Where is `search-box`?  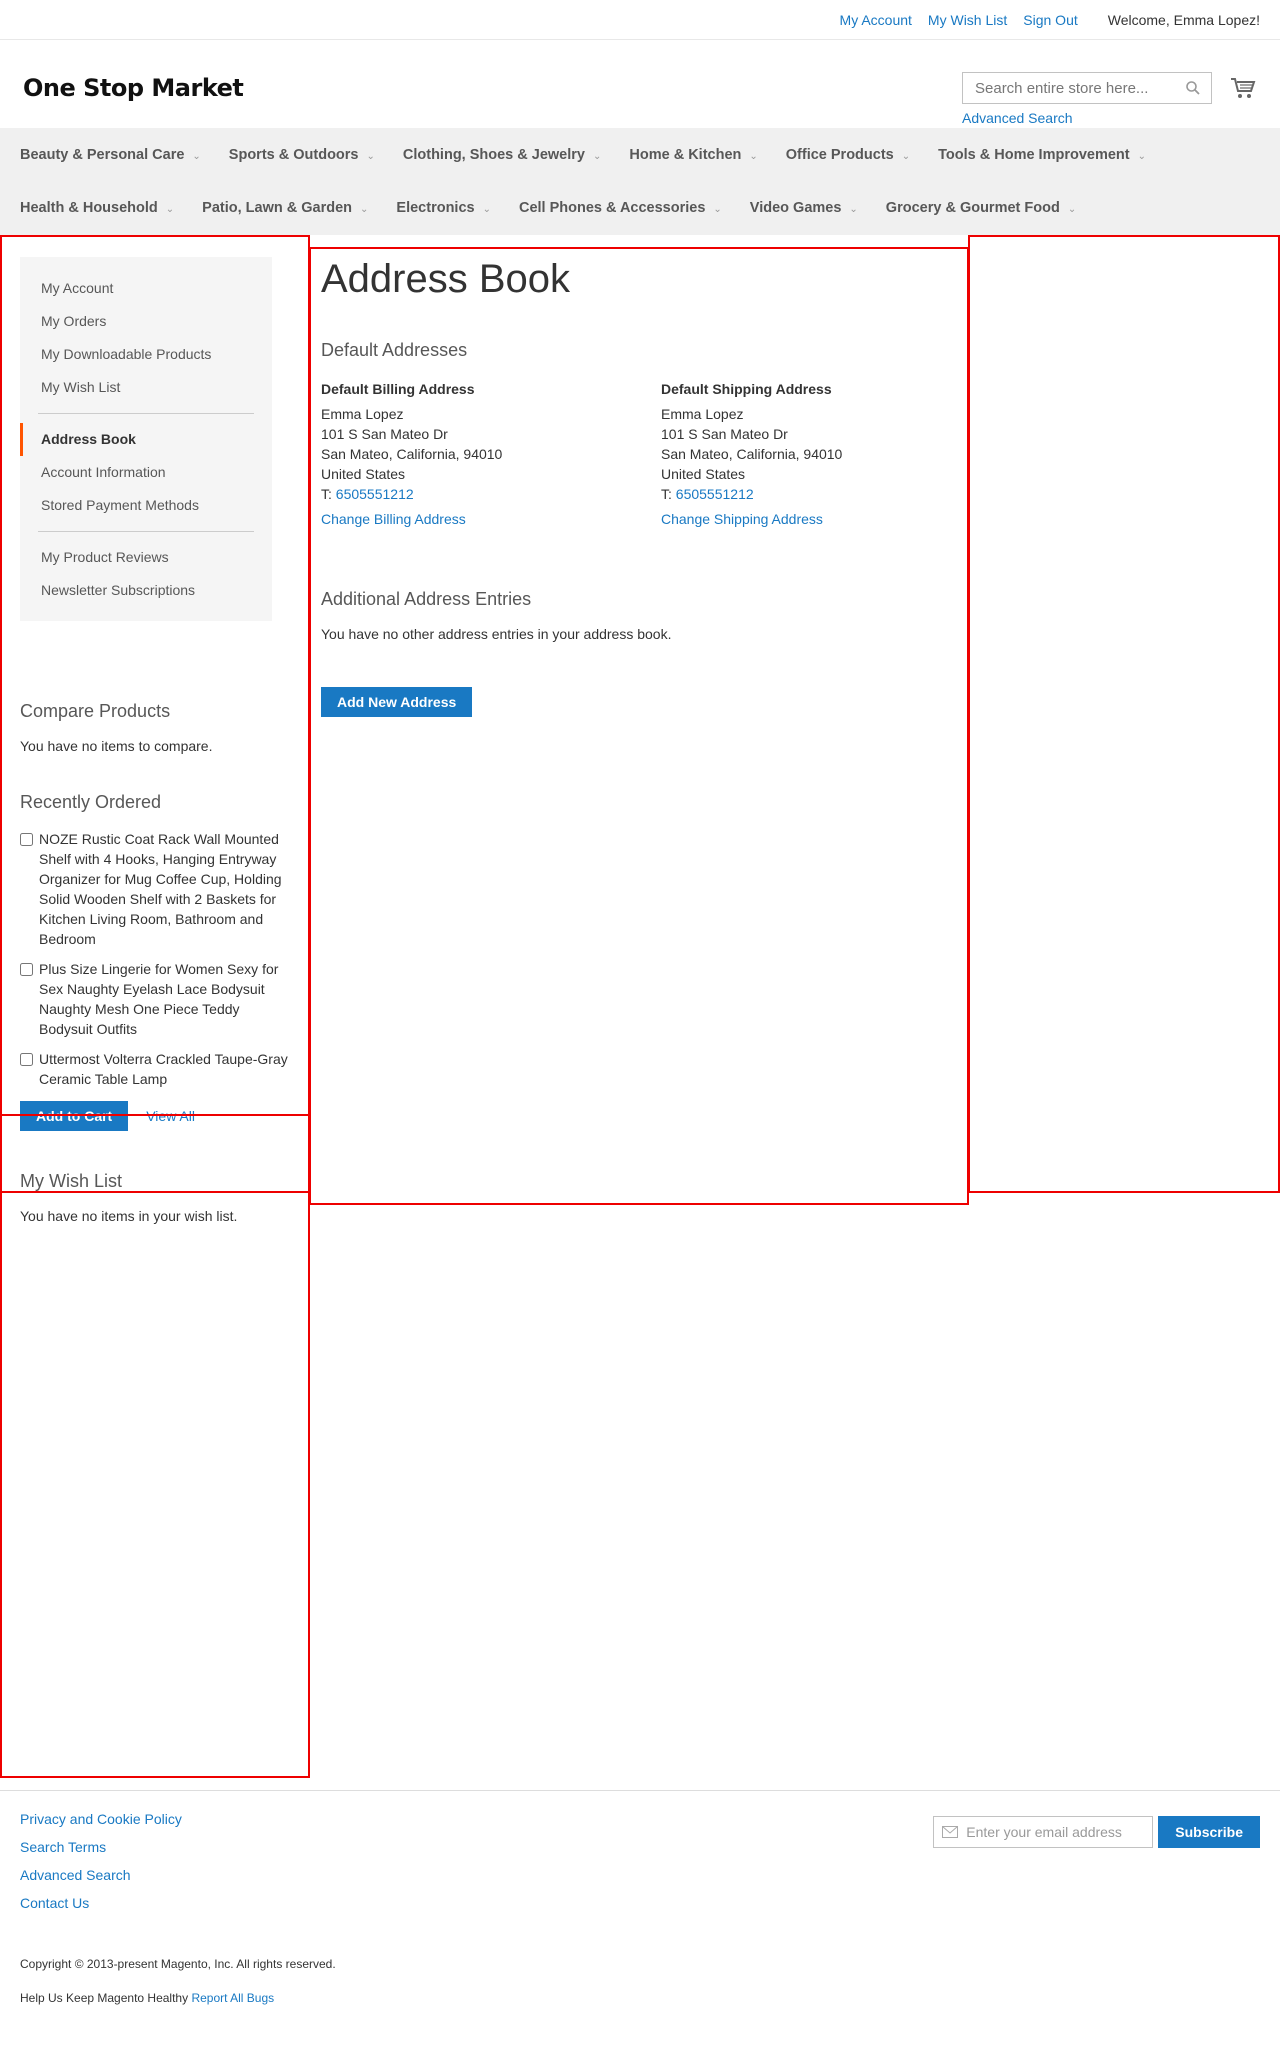 search-box is located at coordinates (1087, 88).